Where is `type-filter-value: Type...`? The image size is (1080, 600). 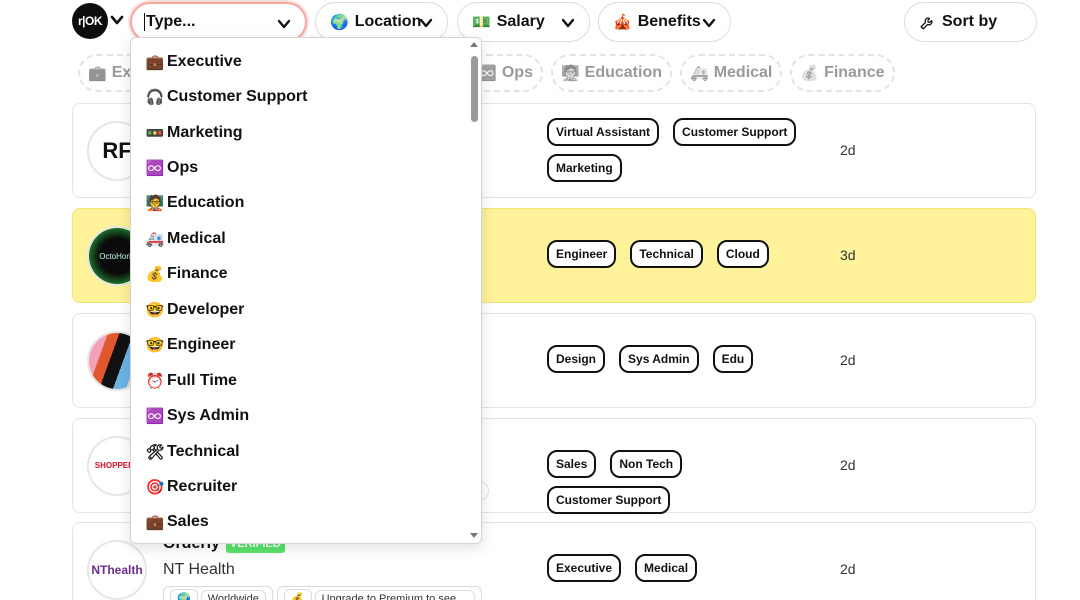 type-filter-value: Type... is located at coordinates (170, 22).